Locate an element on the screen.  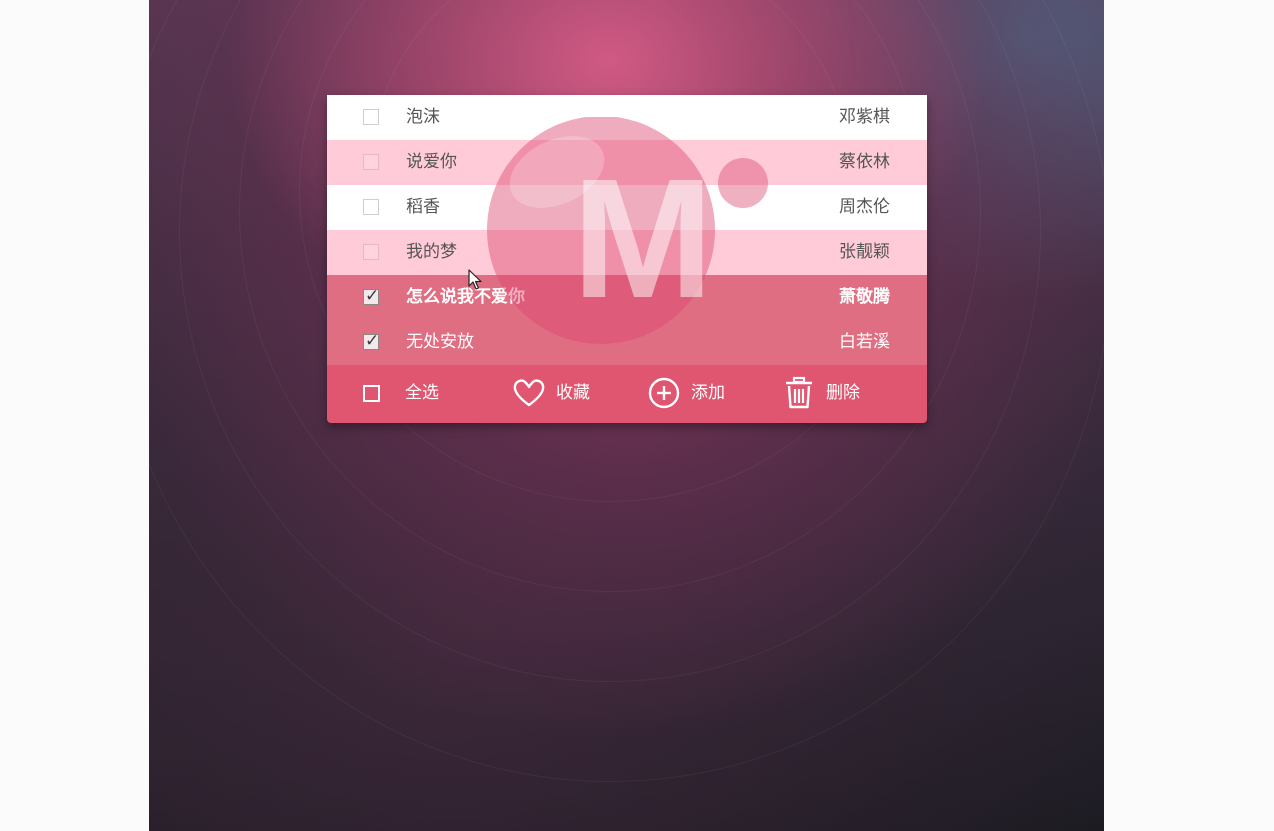
delete-button: 删除 is located at coordinates (843, 393).